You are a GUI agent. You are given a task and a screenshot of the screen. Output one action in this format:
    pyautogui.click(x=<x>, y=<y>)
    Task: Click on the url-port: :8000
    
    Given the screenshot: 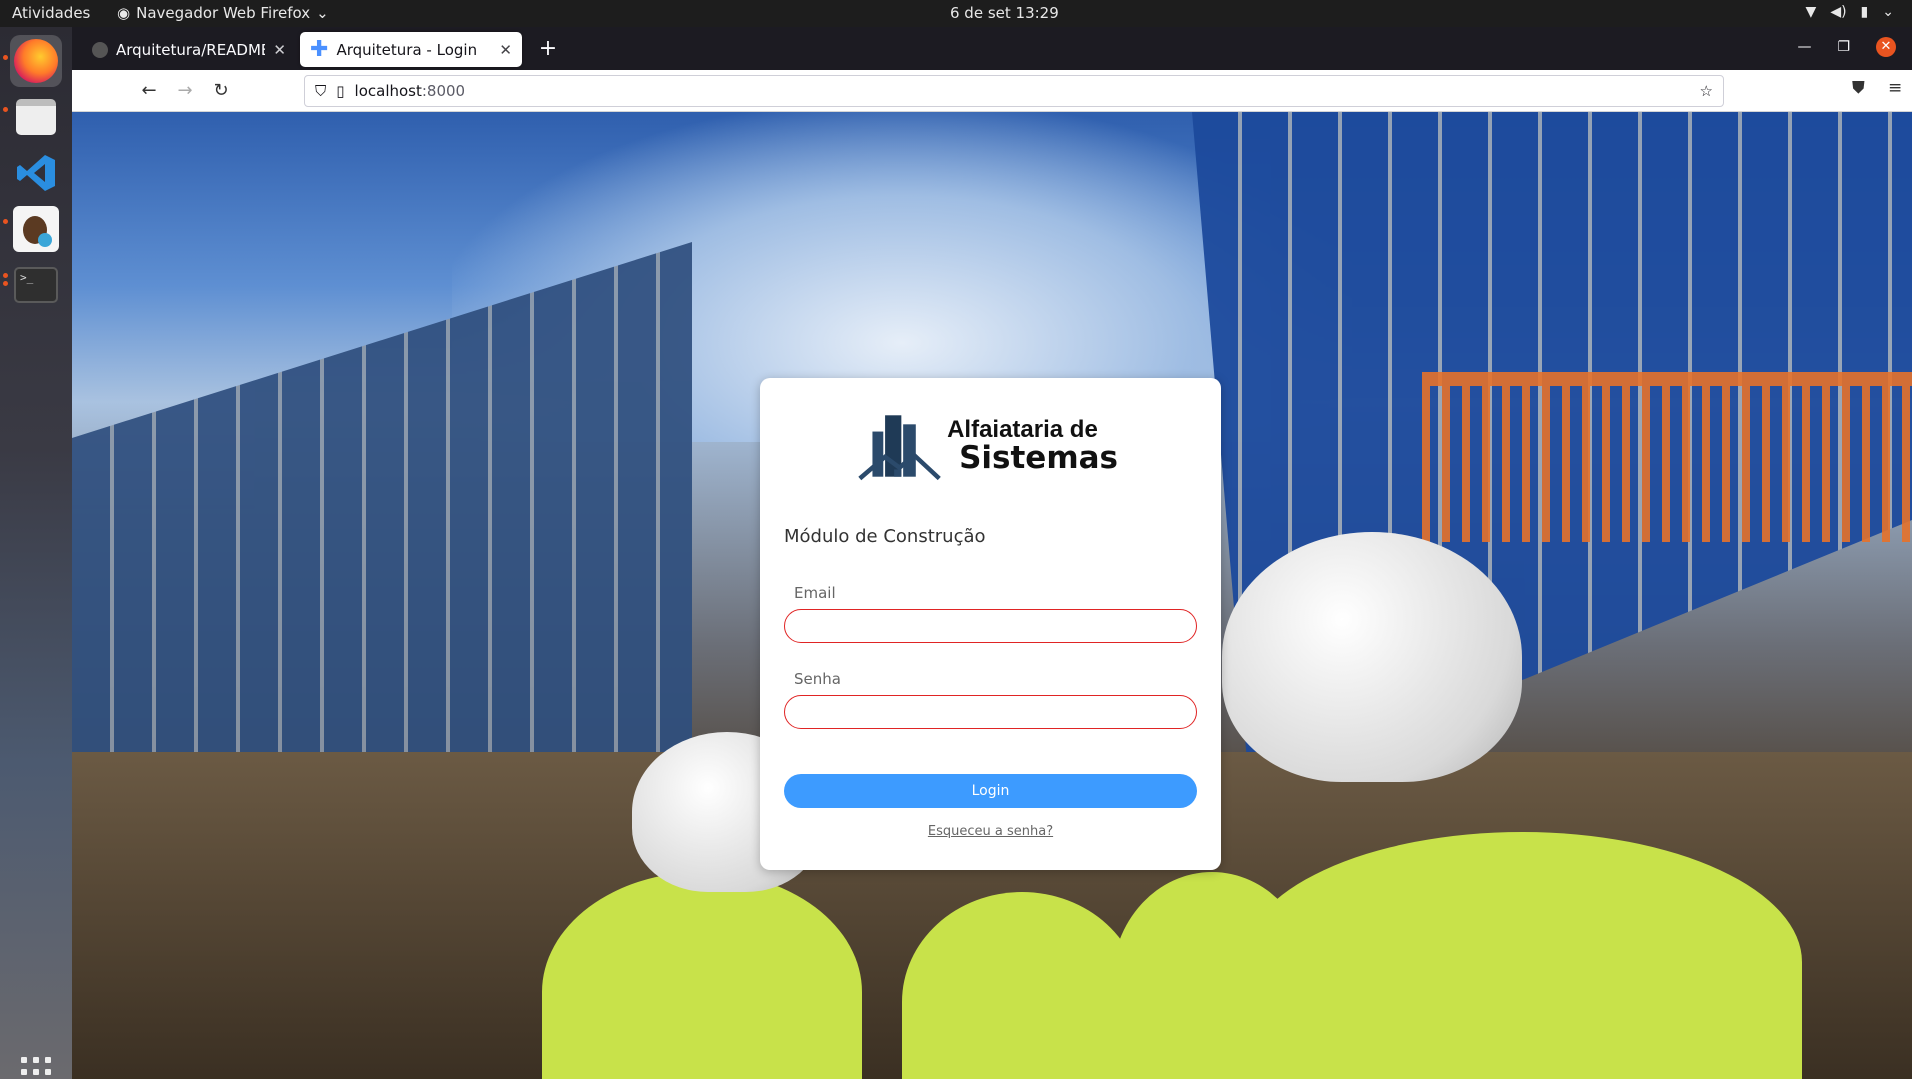 What is the action you would take?
    pyautogui.click(x=443, y=91)
    